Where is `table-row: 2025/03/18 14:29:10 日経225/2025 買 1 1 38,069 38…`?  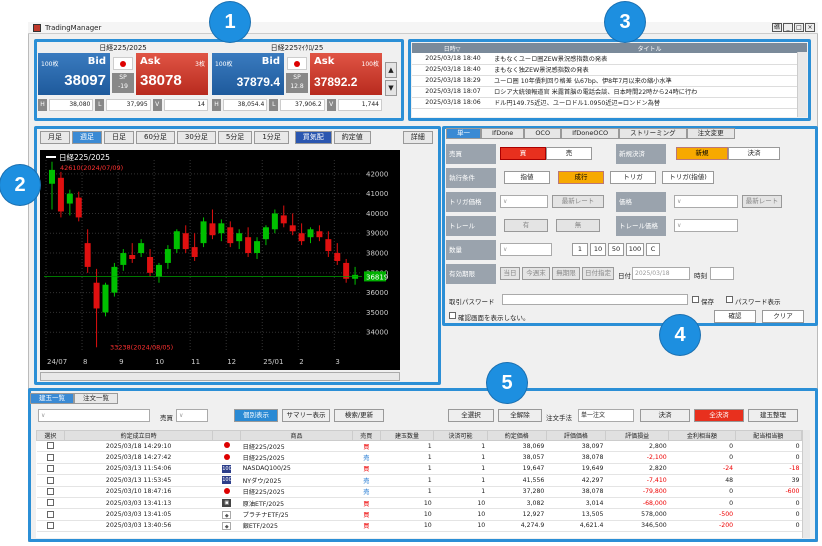 table-row: 2025/03/18 14:29:10 日経225/2025 買 1 1 38,069 38… is located at coordinates (419, 446).